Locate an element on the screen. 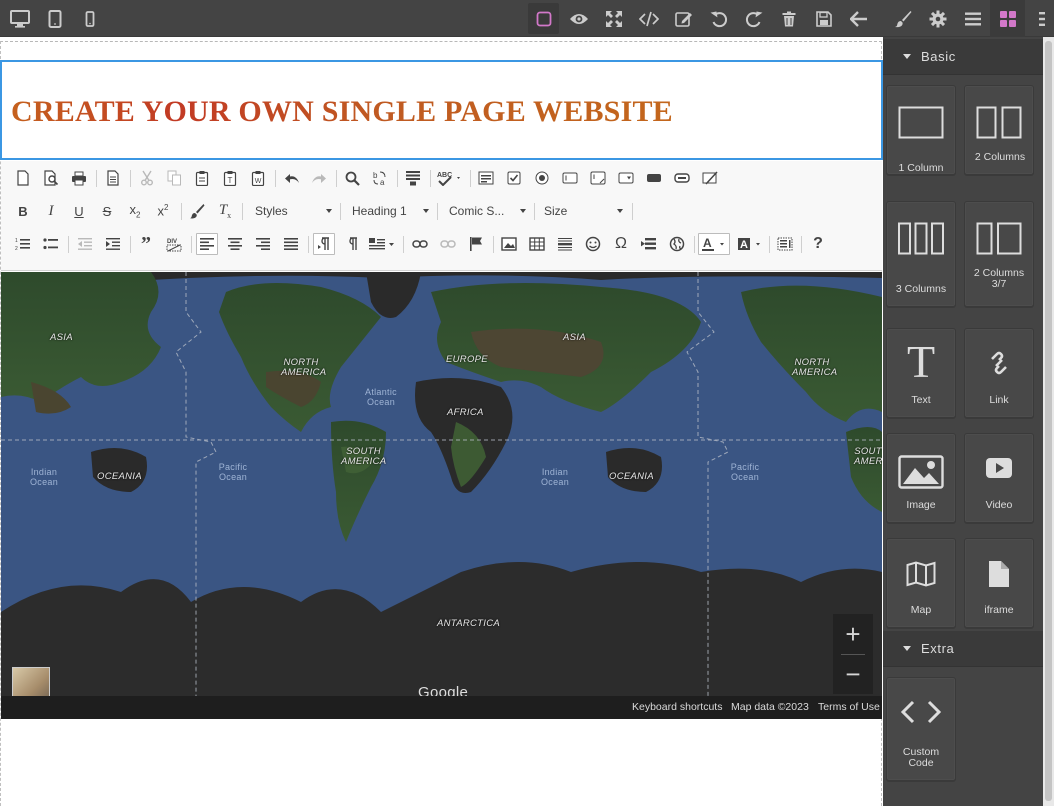  panel-scrollbar is located at coordinates (1048, 421).